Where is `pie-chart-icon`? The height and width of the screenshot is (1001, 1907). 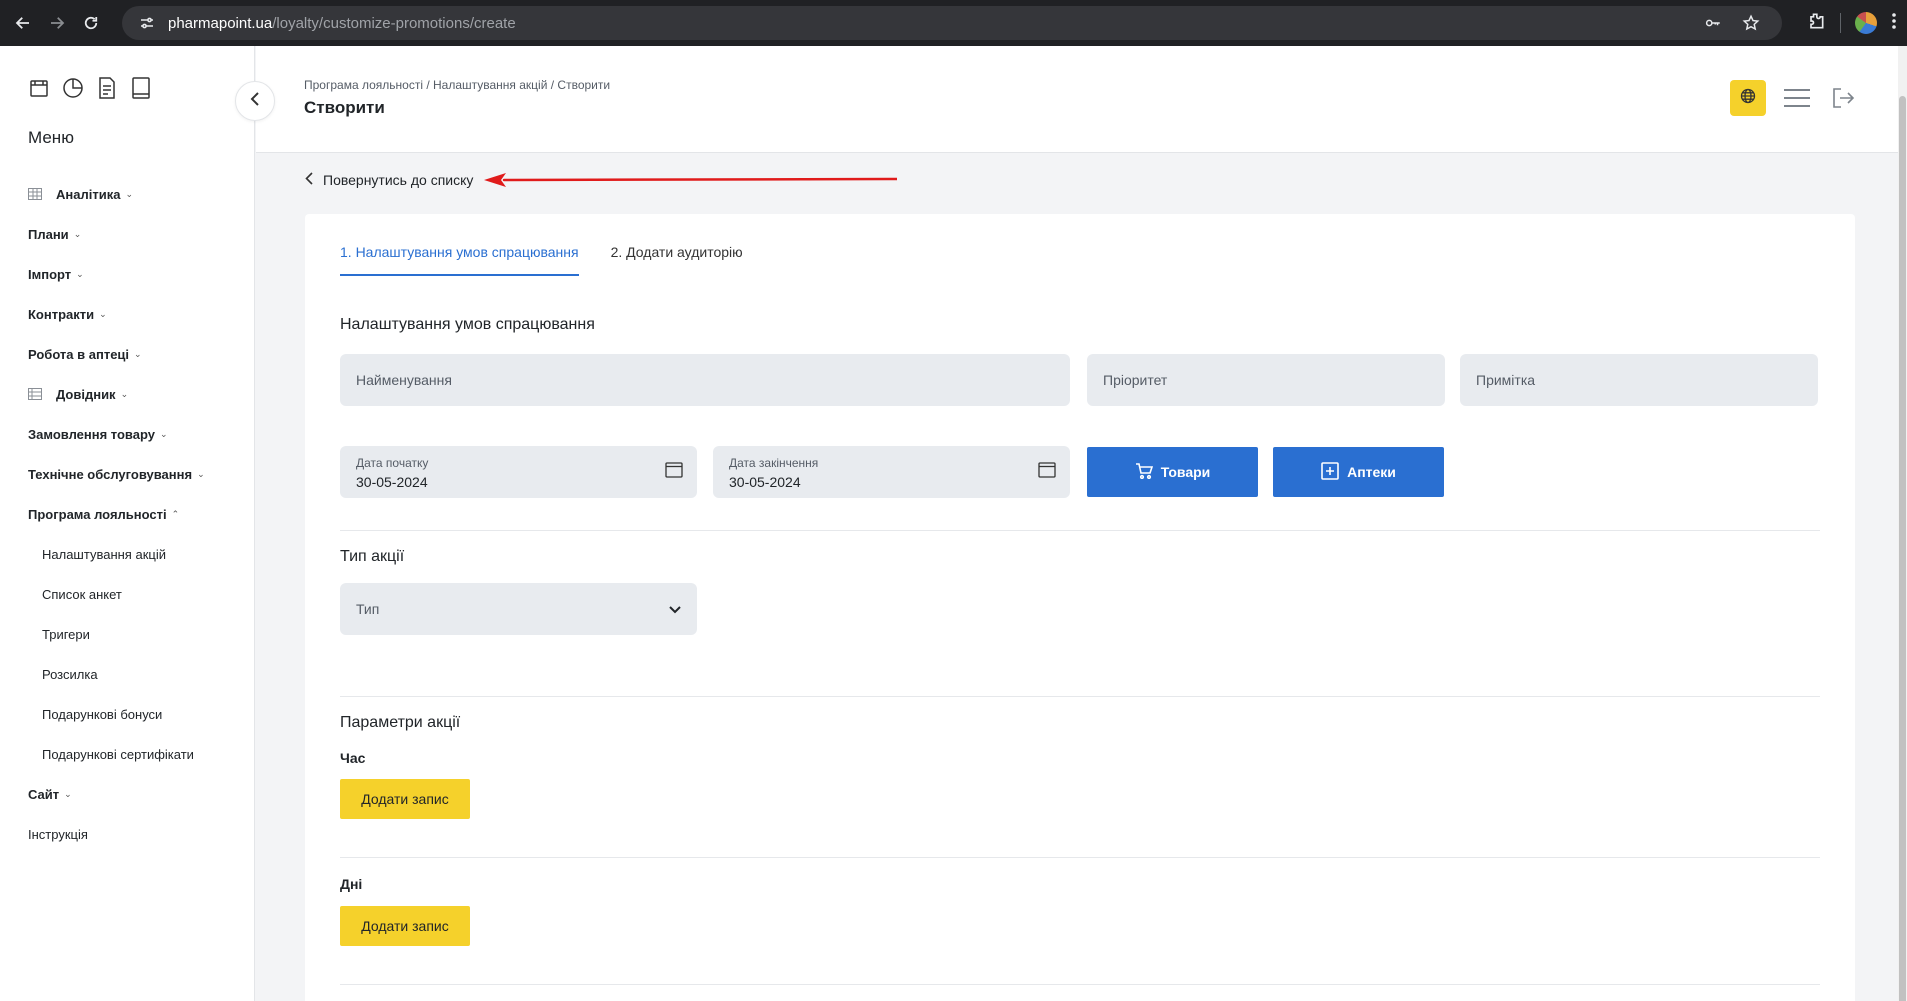 pie-chart-icon is located at coordinates (73, 88).